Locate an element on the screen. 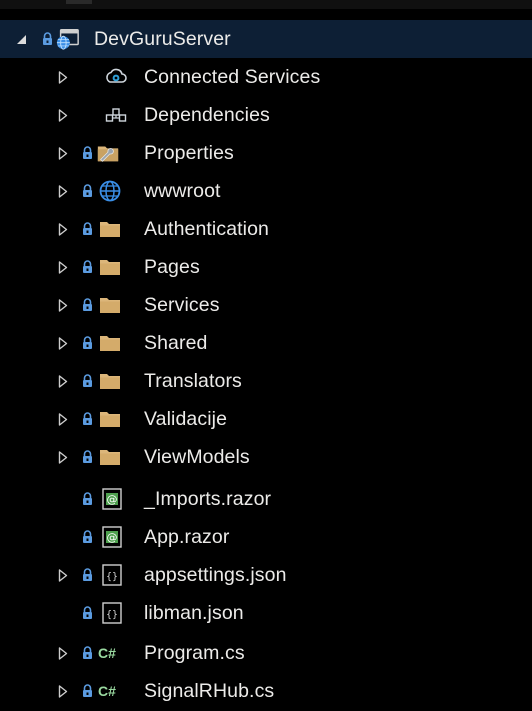 The width and height of the screenshot is (532, 711). top-strip is located at coordinates (266, 4).